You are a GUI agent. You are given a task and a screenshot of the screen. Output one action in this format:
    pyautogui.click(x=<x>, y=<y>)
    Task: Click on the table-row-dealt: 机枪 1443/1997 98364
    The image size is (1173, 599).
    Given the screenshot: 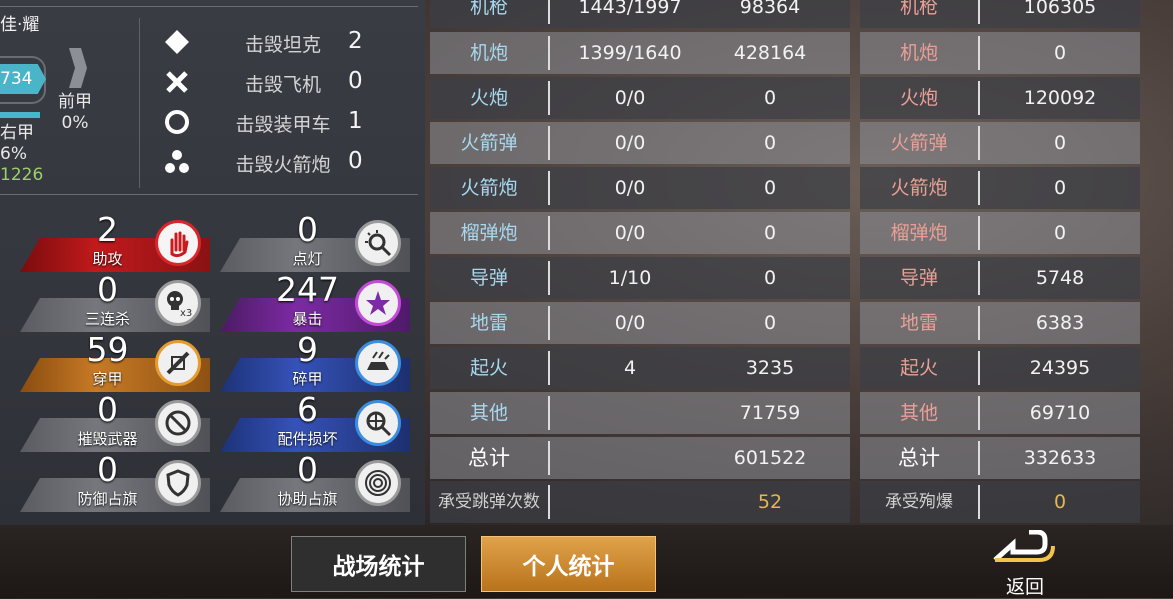 What is the action you would take?
    pyautogui.click(x=640, y=14)
    